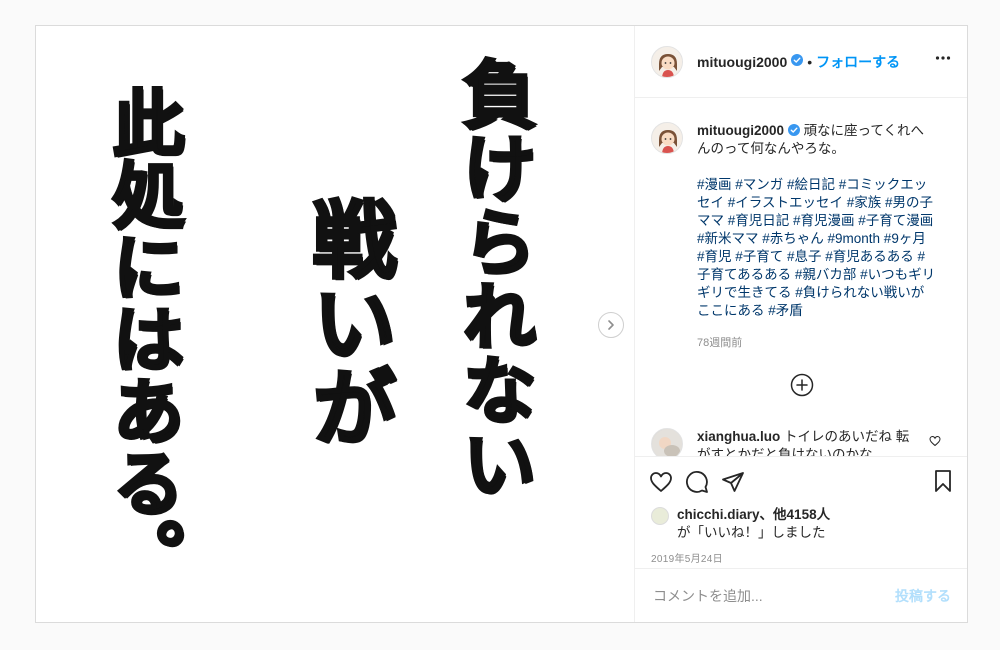  What do you see at coordinates (773, 595) in the screenshot?
I see `comment-input` at bounding box center [773, 595].